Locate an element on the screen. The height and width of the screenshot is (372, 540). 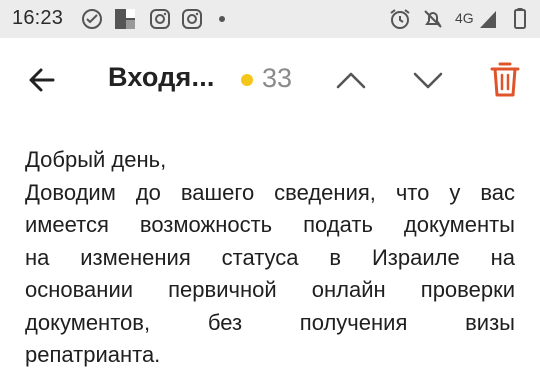
message-line: на изменения статуса в Израиле на is located at coordinates (270, 257).